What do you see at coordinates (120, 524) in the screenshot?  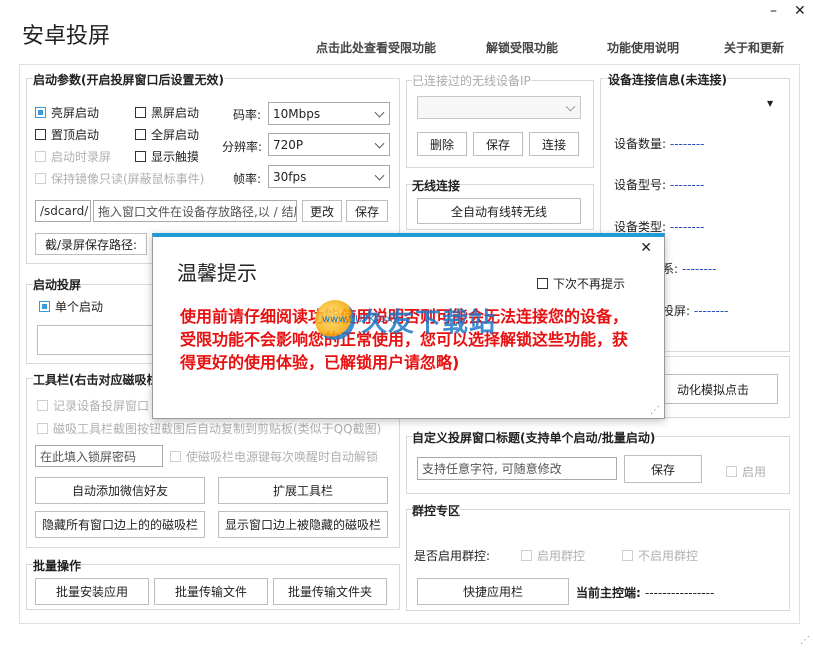 I see `hide-all-bars-button: 隐藏所有窗口边上的的磁吸栏` at bounding box center [120, 524].